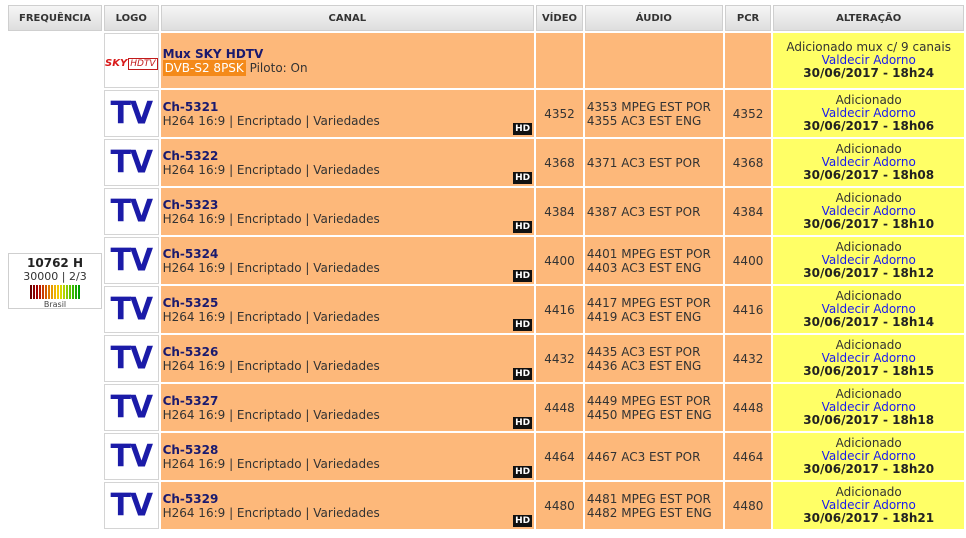 The height and width of the screenshot is (538, 966). What do you see at coordinates (869, 126) in the screenshot?
I see `change-date: 30/06/2017 - 18h06` at bounding box center [869, 126].